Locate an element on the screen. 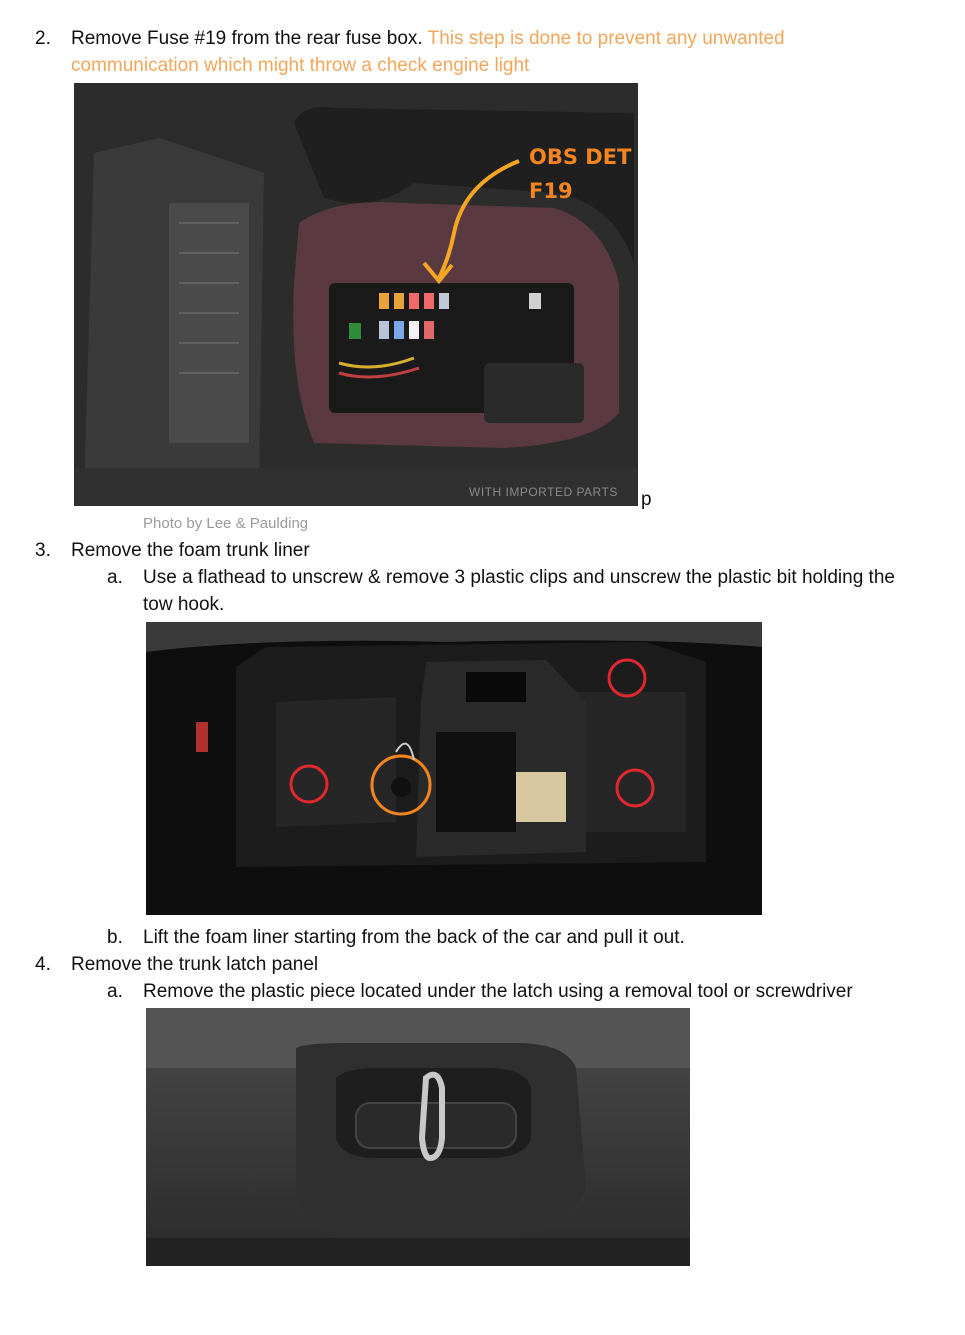 This screenshot has height=1335, width=965. step-3b-letter: b. is located at coordinates (115, 937).